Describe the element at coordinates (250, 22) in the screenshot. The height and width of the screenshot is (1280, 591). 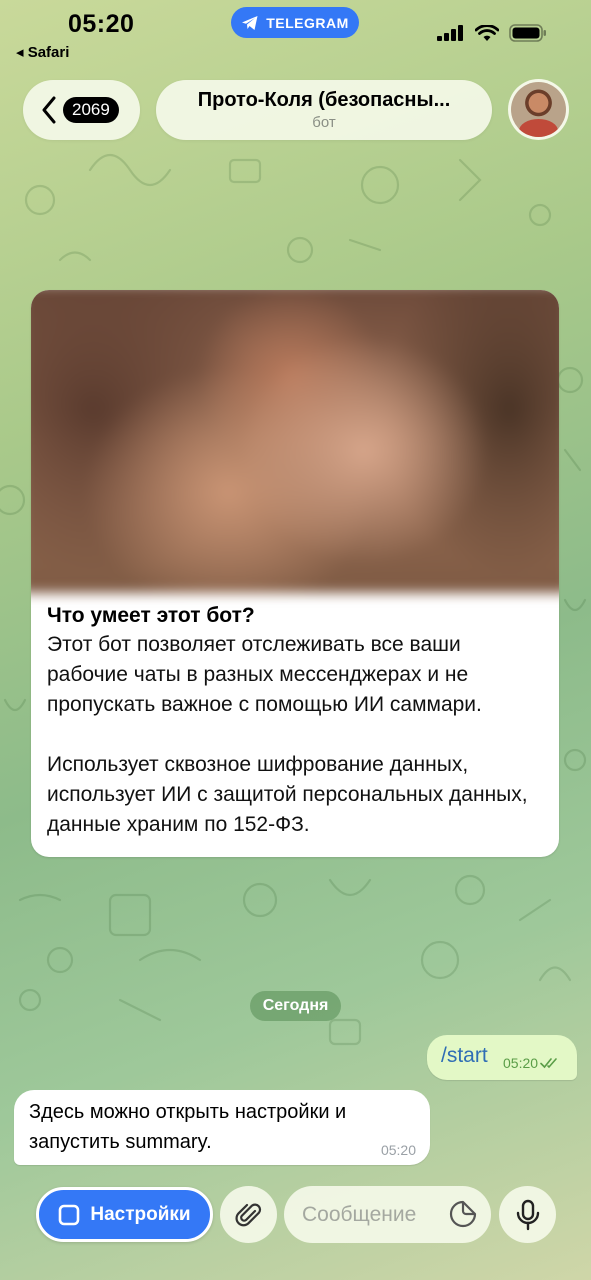
I see `telegram-icon` at that location.